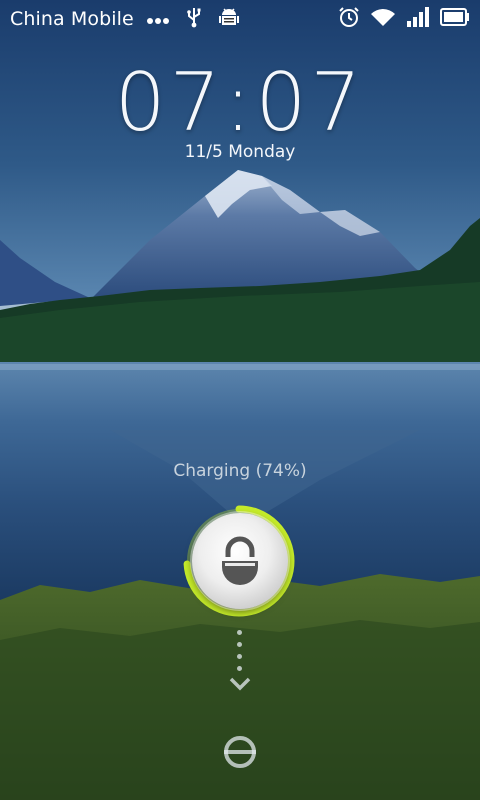 The image size is (480, 800). I want to click on unlock-icon, so click(240, 754).